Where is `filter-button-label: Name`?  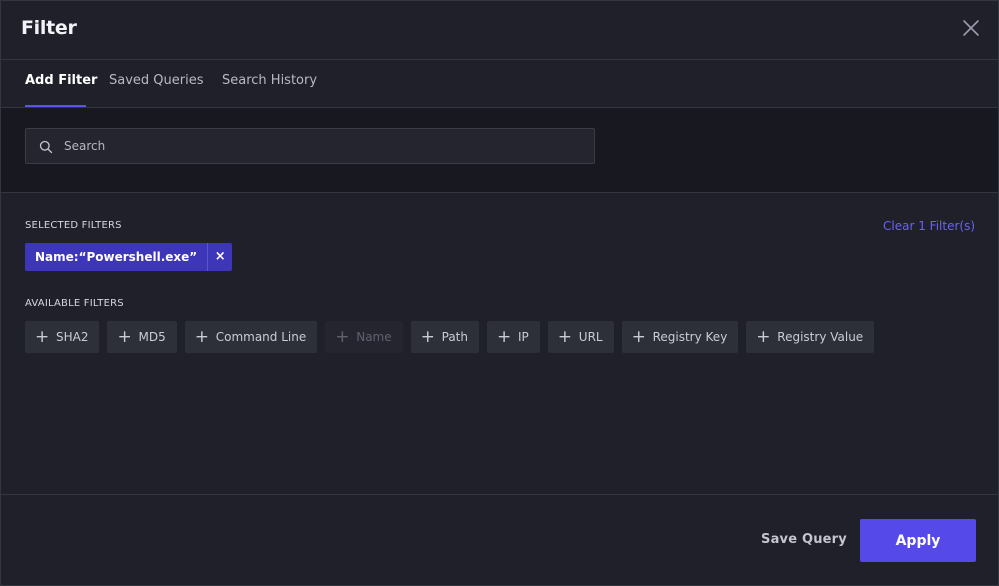 filter-button-label: Name is located at coordinates (374, 337).